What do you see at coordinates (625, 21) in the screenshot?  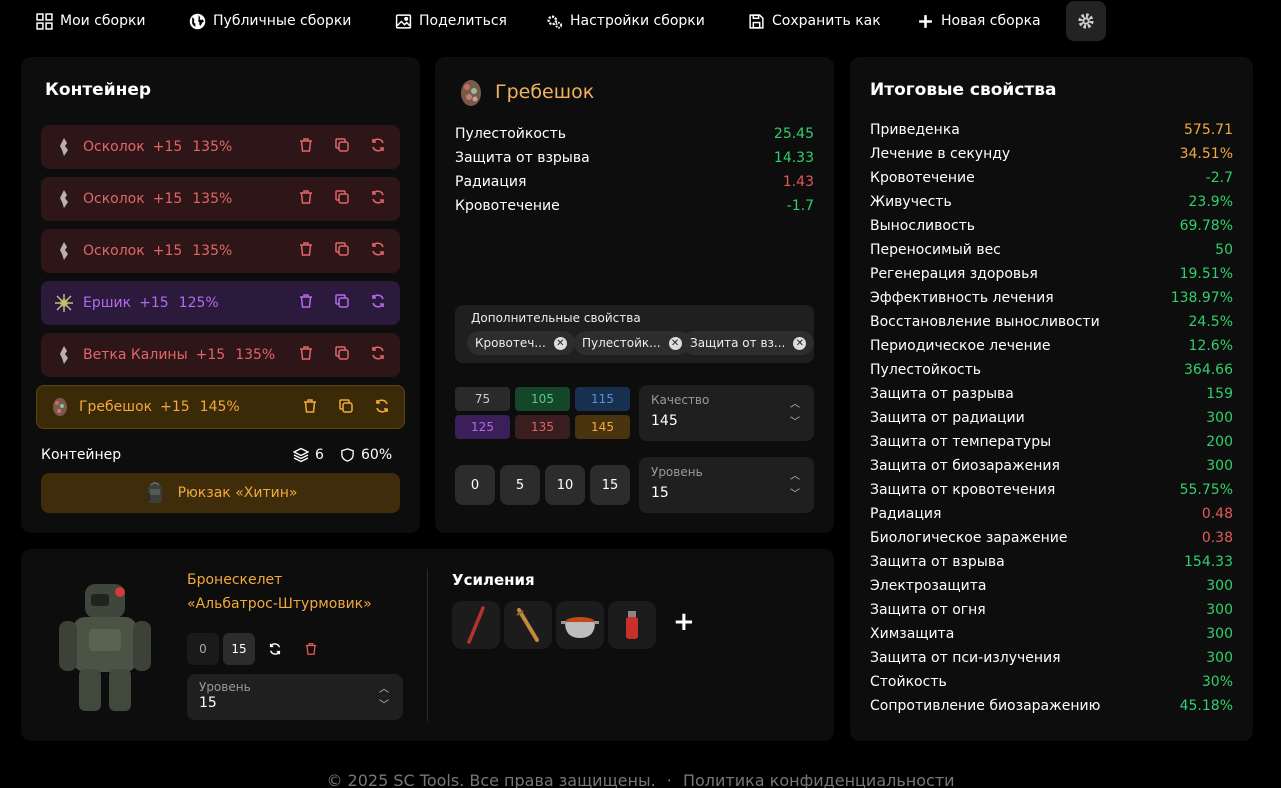 I see `nav-build-settings: Настройки сборки` at bounding box center [625, 21].